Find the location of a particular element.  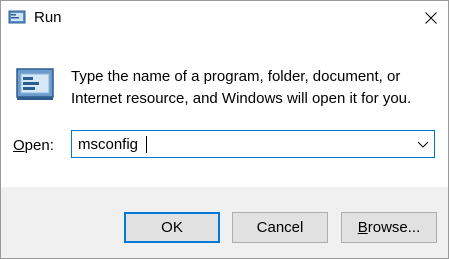

window-title: Run is located at coordinates (48, 17).